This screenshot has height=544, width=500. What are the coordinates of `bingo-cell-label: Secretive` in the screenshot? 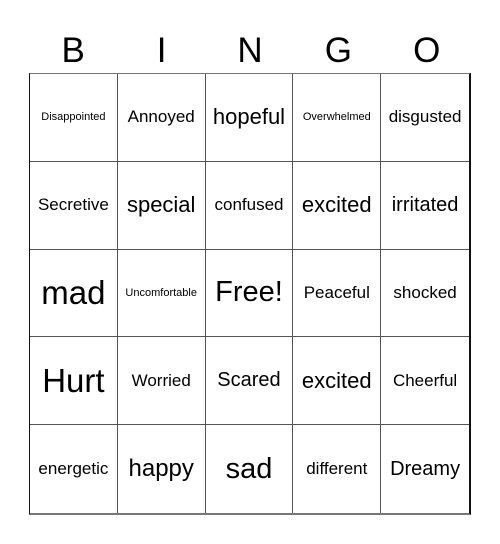 It's located at (73, 205).